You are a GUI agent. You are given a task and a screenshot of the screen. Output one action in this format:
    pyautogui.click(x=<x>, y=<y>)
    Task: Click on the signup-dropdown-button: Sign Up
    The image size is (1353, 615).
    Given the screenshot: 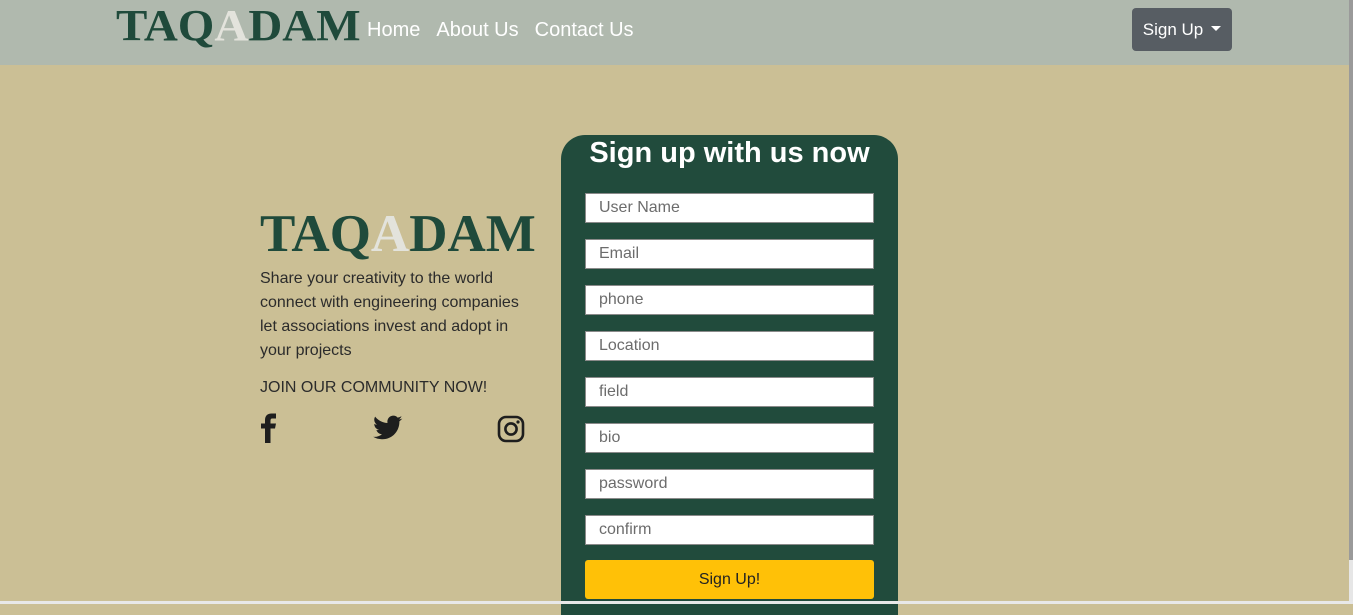 What is the action you would take?
    pyautogui.click(x=1182, y=29)
    